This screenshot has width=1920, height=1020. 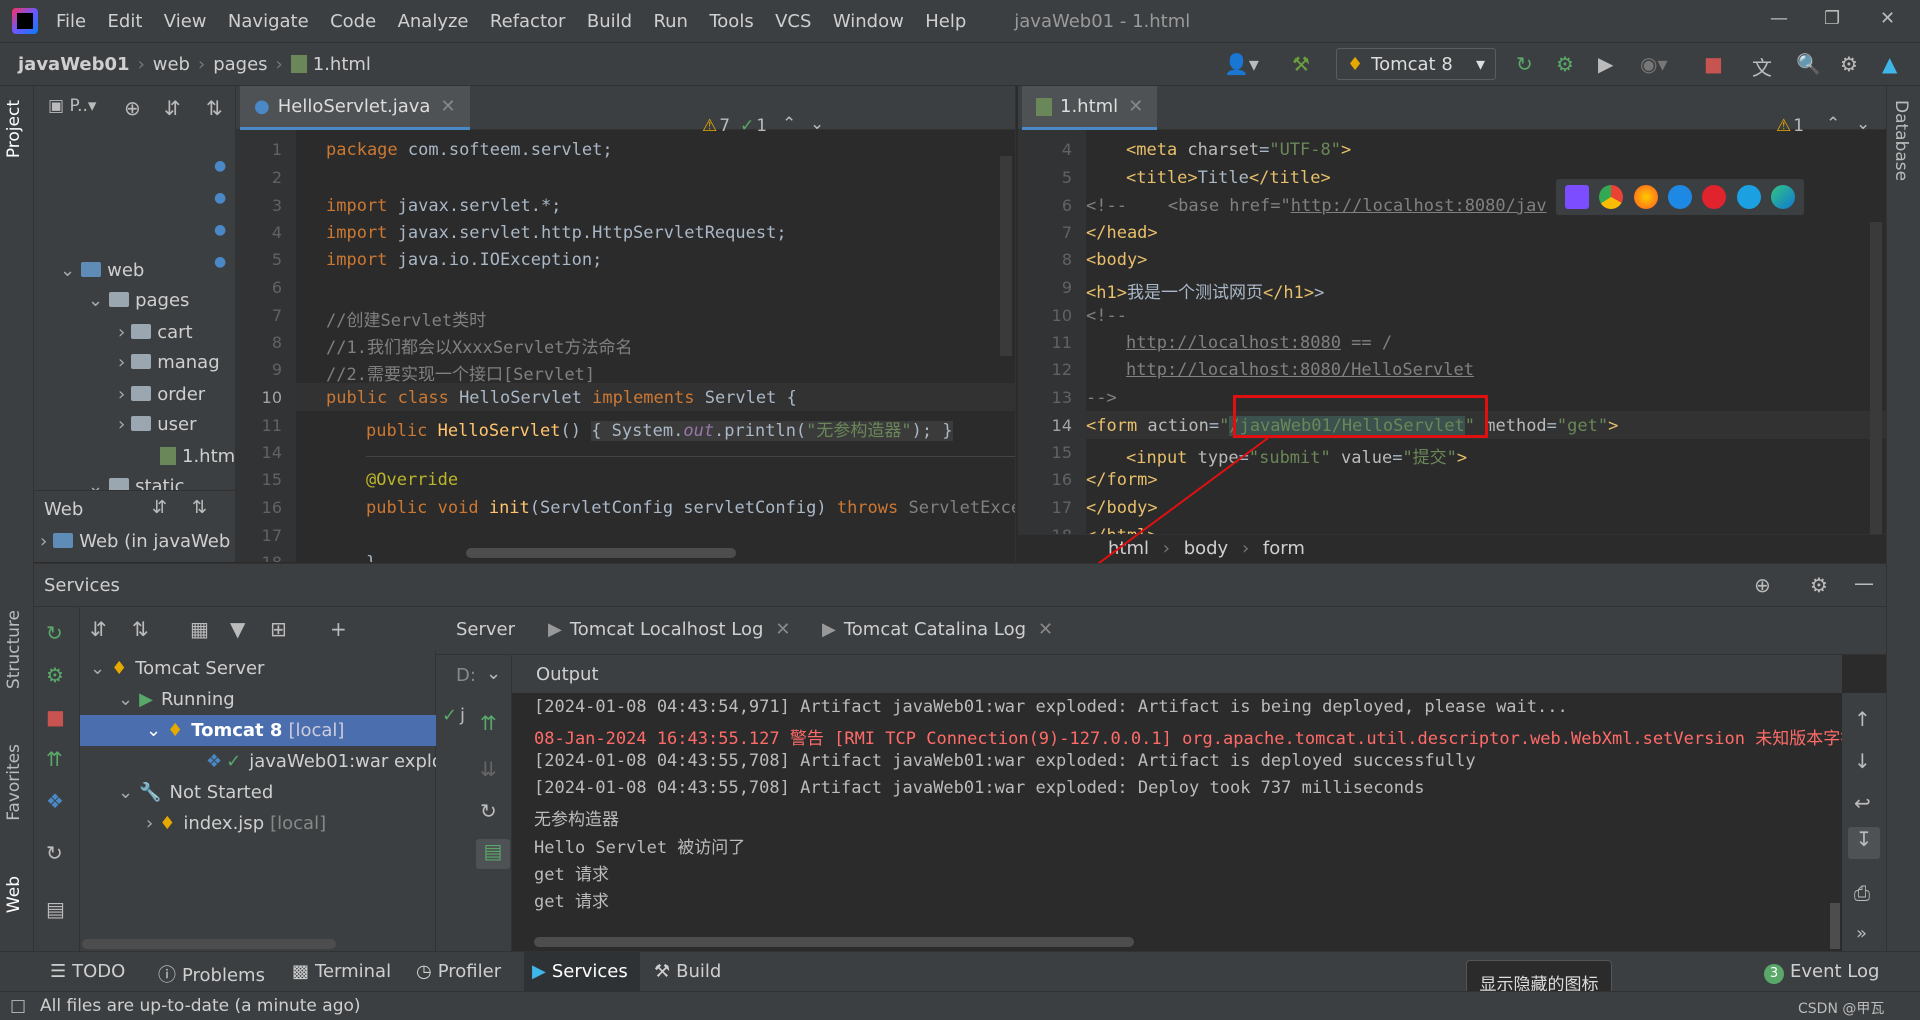 What do you see at coordinates (223, 975) in the screenshot?
I see `tab-label: Problems` at bounding box center [223, 975].